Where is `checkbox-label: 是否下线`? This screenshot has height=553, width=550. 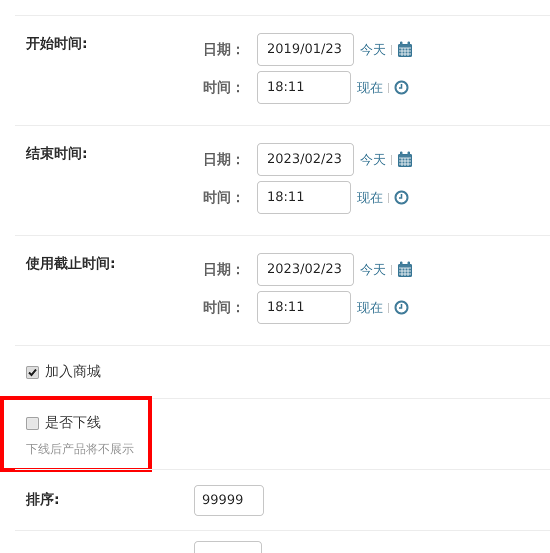 checkbox-label: 是否下线 is located at coordinates (73, 423).